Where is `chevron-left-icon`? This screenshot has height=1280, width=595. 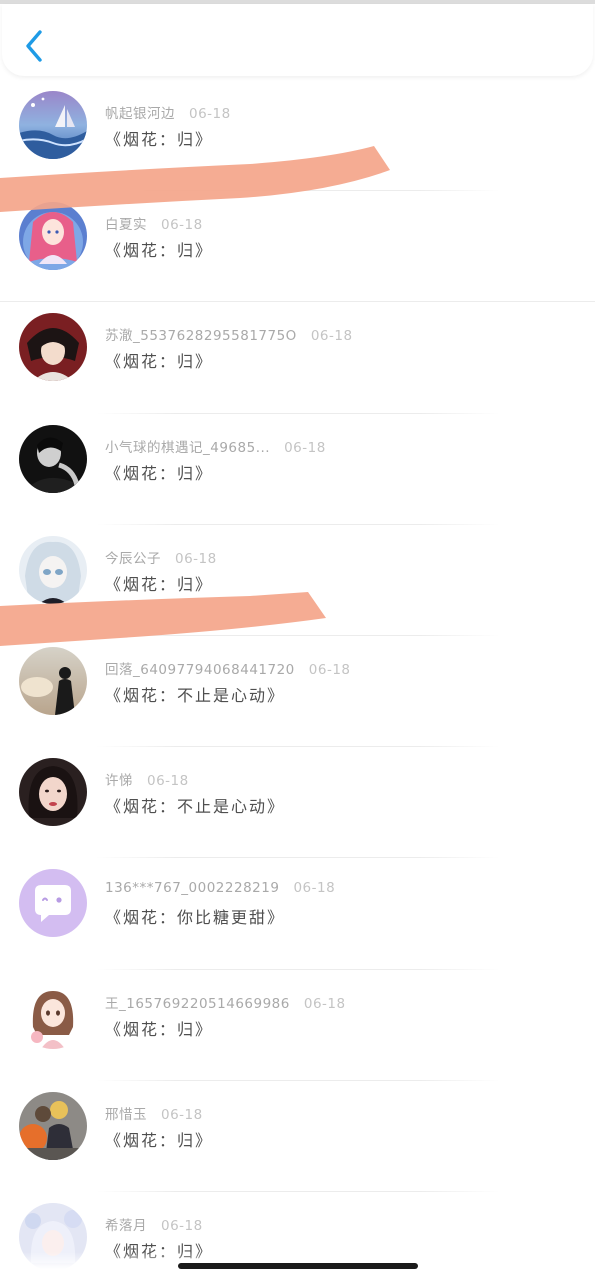 chevron-left-icon is located at coordinates (34, 46).